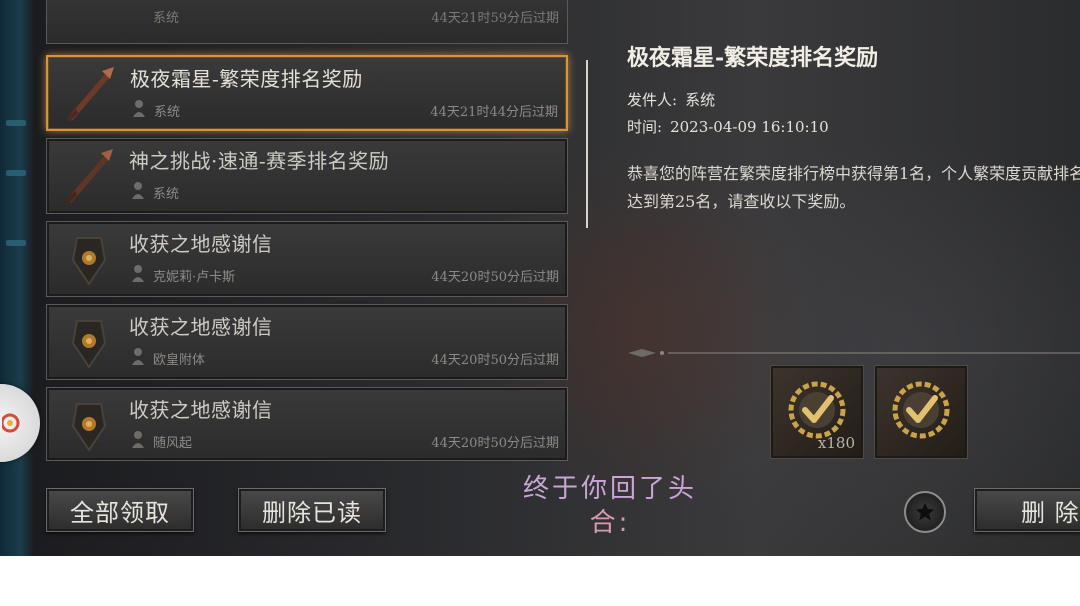 The image size is (1080, 606). I want to click on mail-sender: 欧皇附体, so click(179, 360).